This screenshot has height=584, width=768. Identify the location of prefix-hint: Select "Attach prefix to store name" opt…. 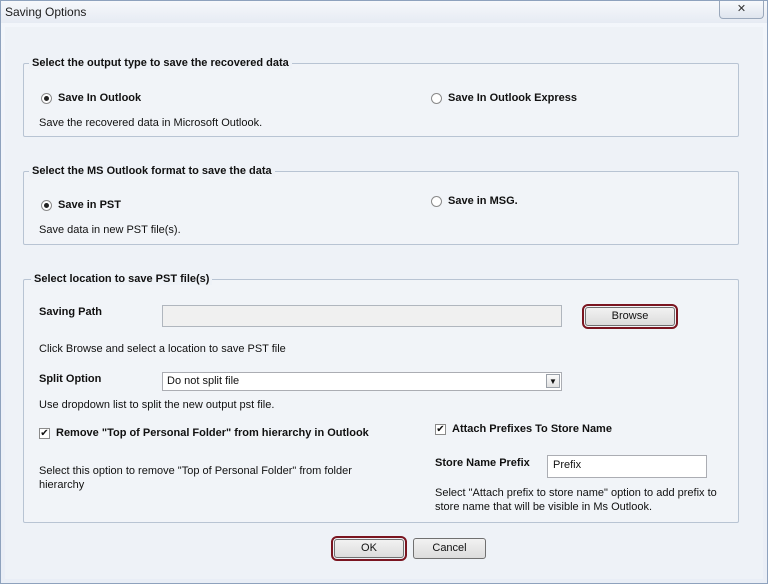
(576, 500).